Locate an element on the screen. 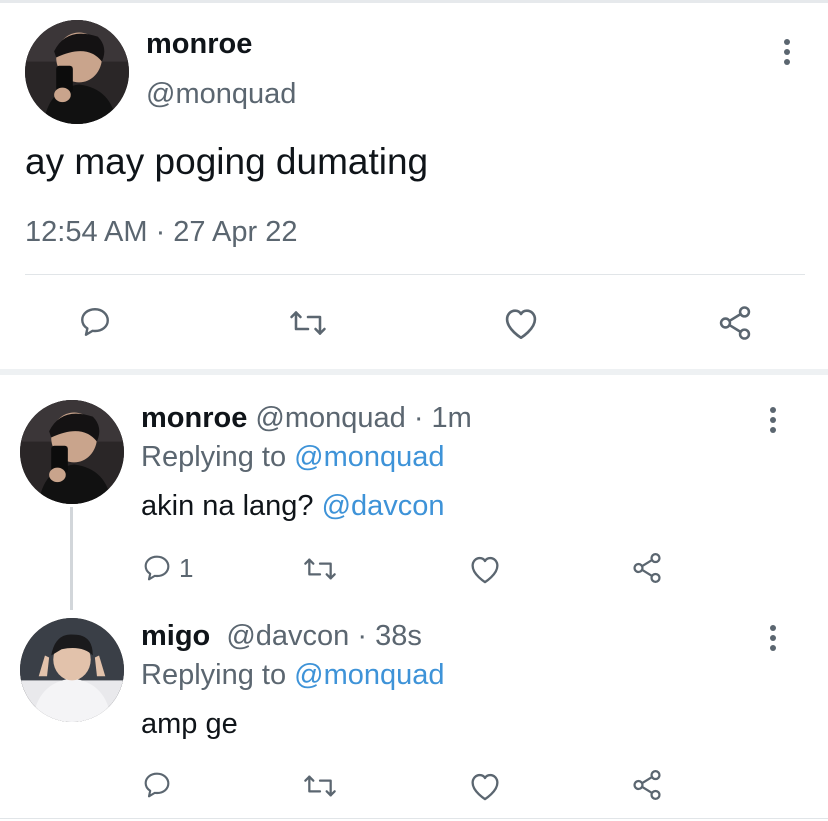  reply-1-replying-to-link: @monquad is located at coordinates (369, 457).